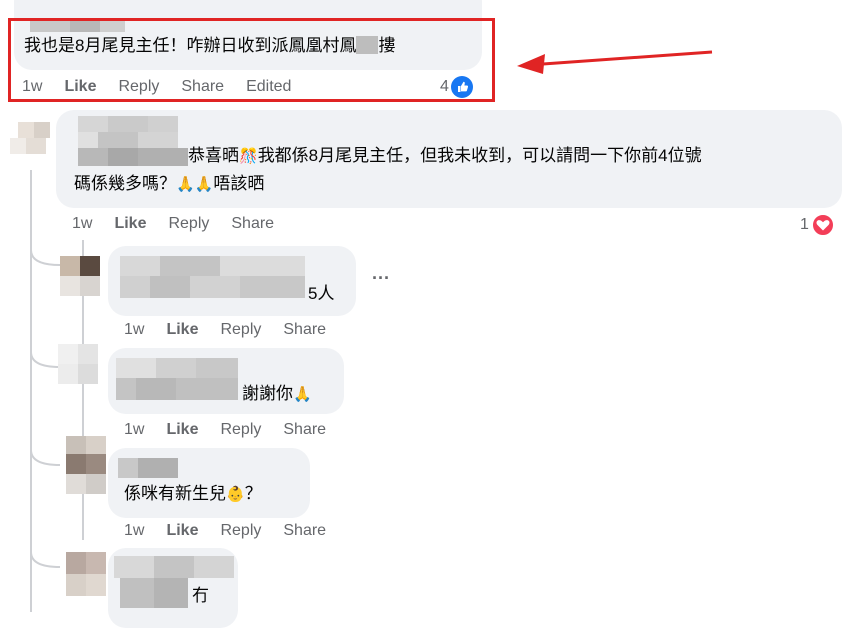 This screenshot has width=848, height=628. I want to click on reply-text-2: 5人, so click(321, 293).